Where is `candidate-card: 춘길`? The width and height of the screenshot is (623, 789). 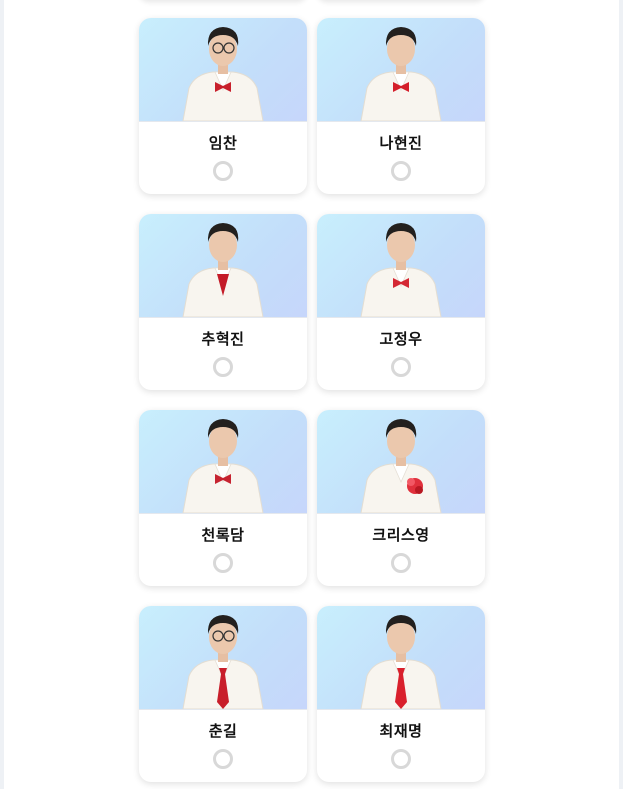 candidate-card: 춘길 is located at coordinates (223, 694).